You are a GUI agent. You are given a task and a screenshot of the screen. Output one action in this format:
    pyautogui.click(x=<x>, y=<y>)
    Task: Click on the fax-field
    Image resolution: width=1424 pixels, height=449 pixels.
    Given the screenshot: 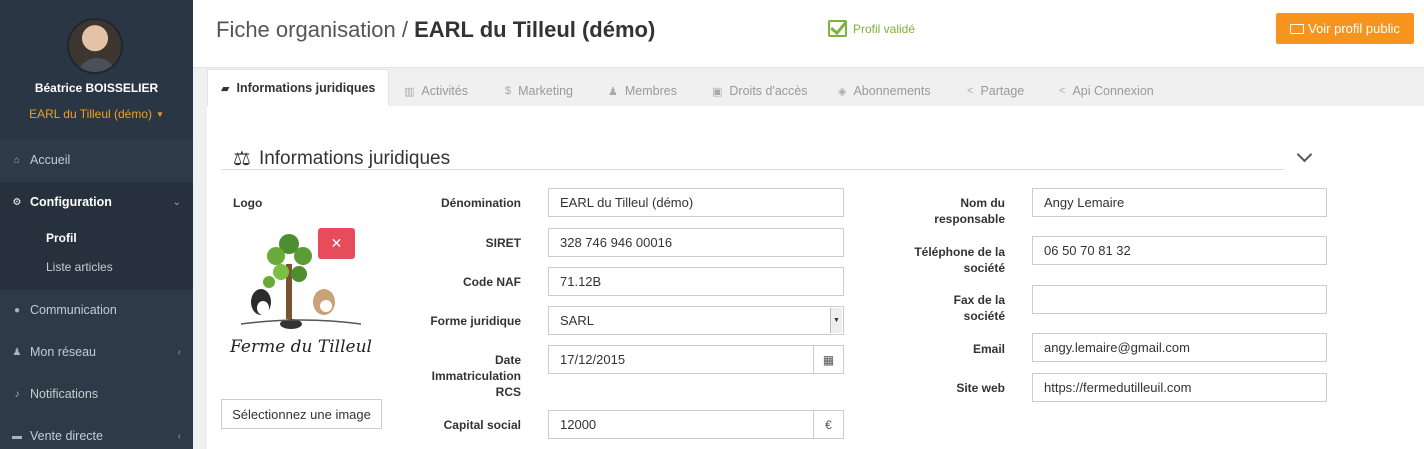 What is the action you would take?
    pyautogui.click(x=1179, y=299)
    